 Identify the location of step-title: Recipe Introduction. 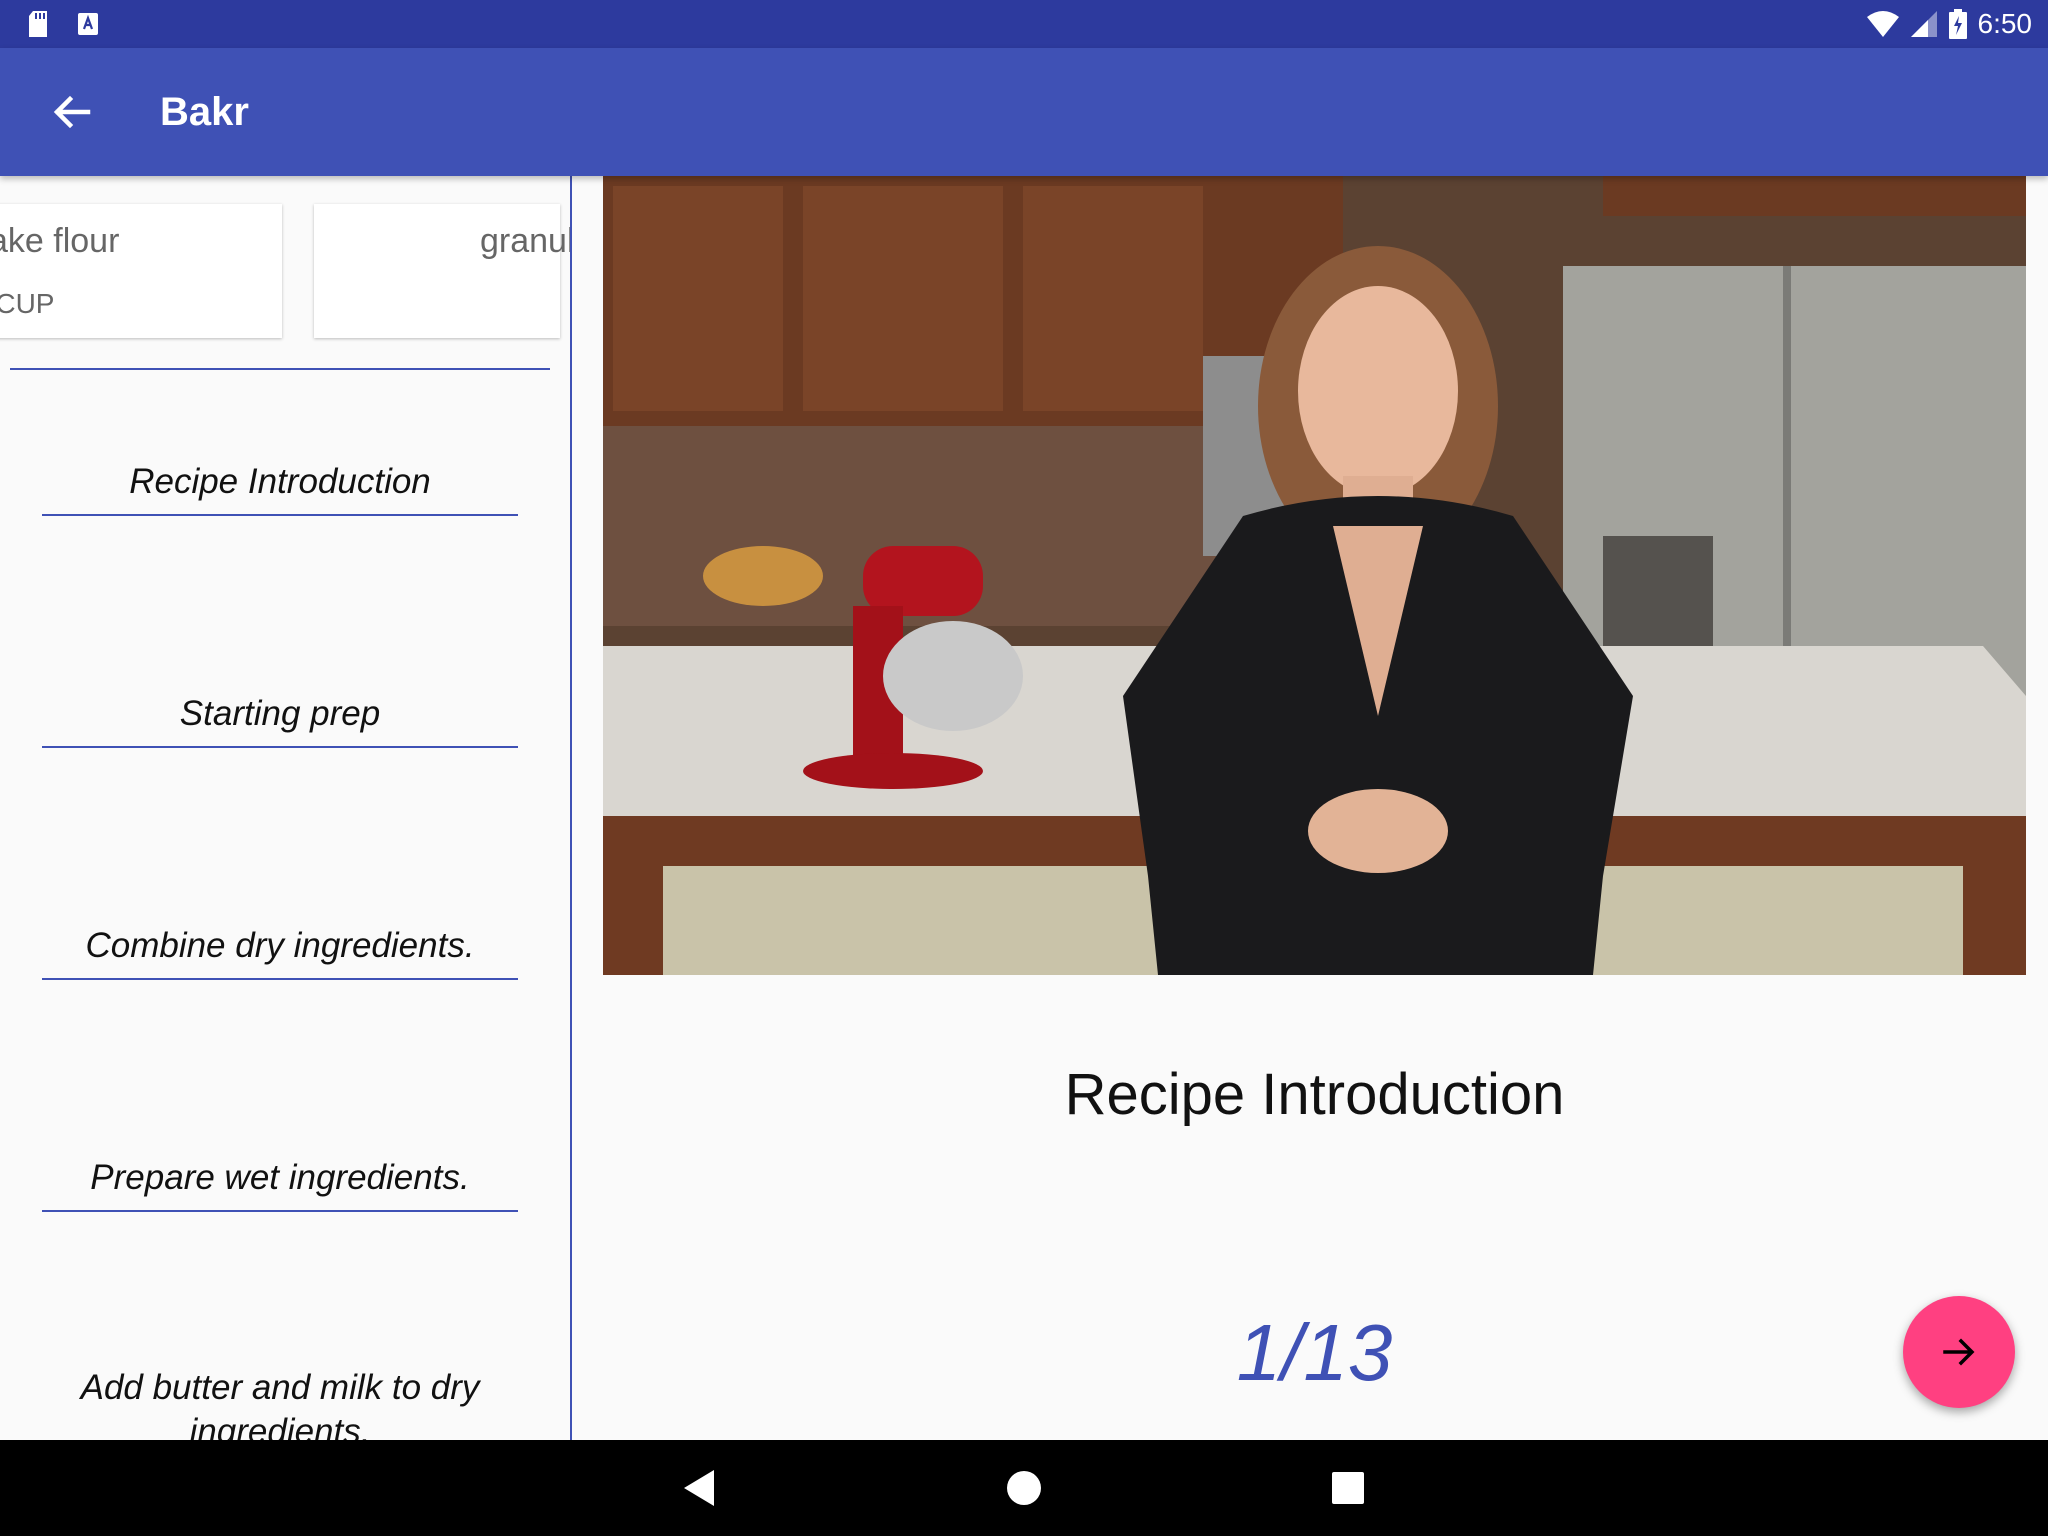
(1314, 1094).